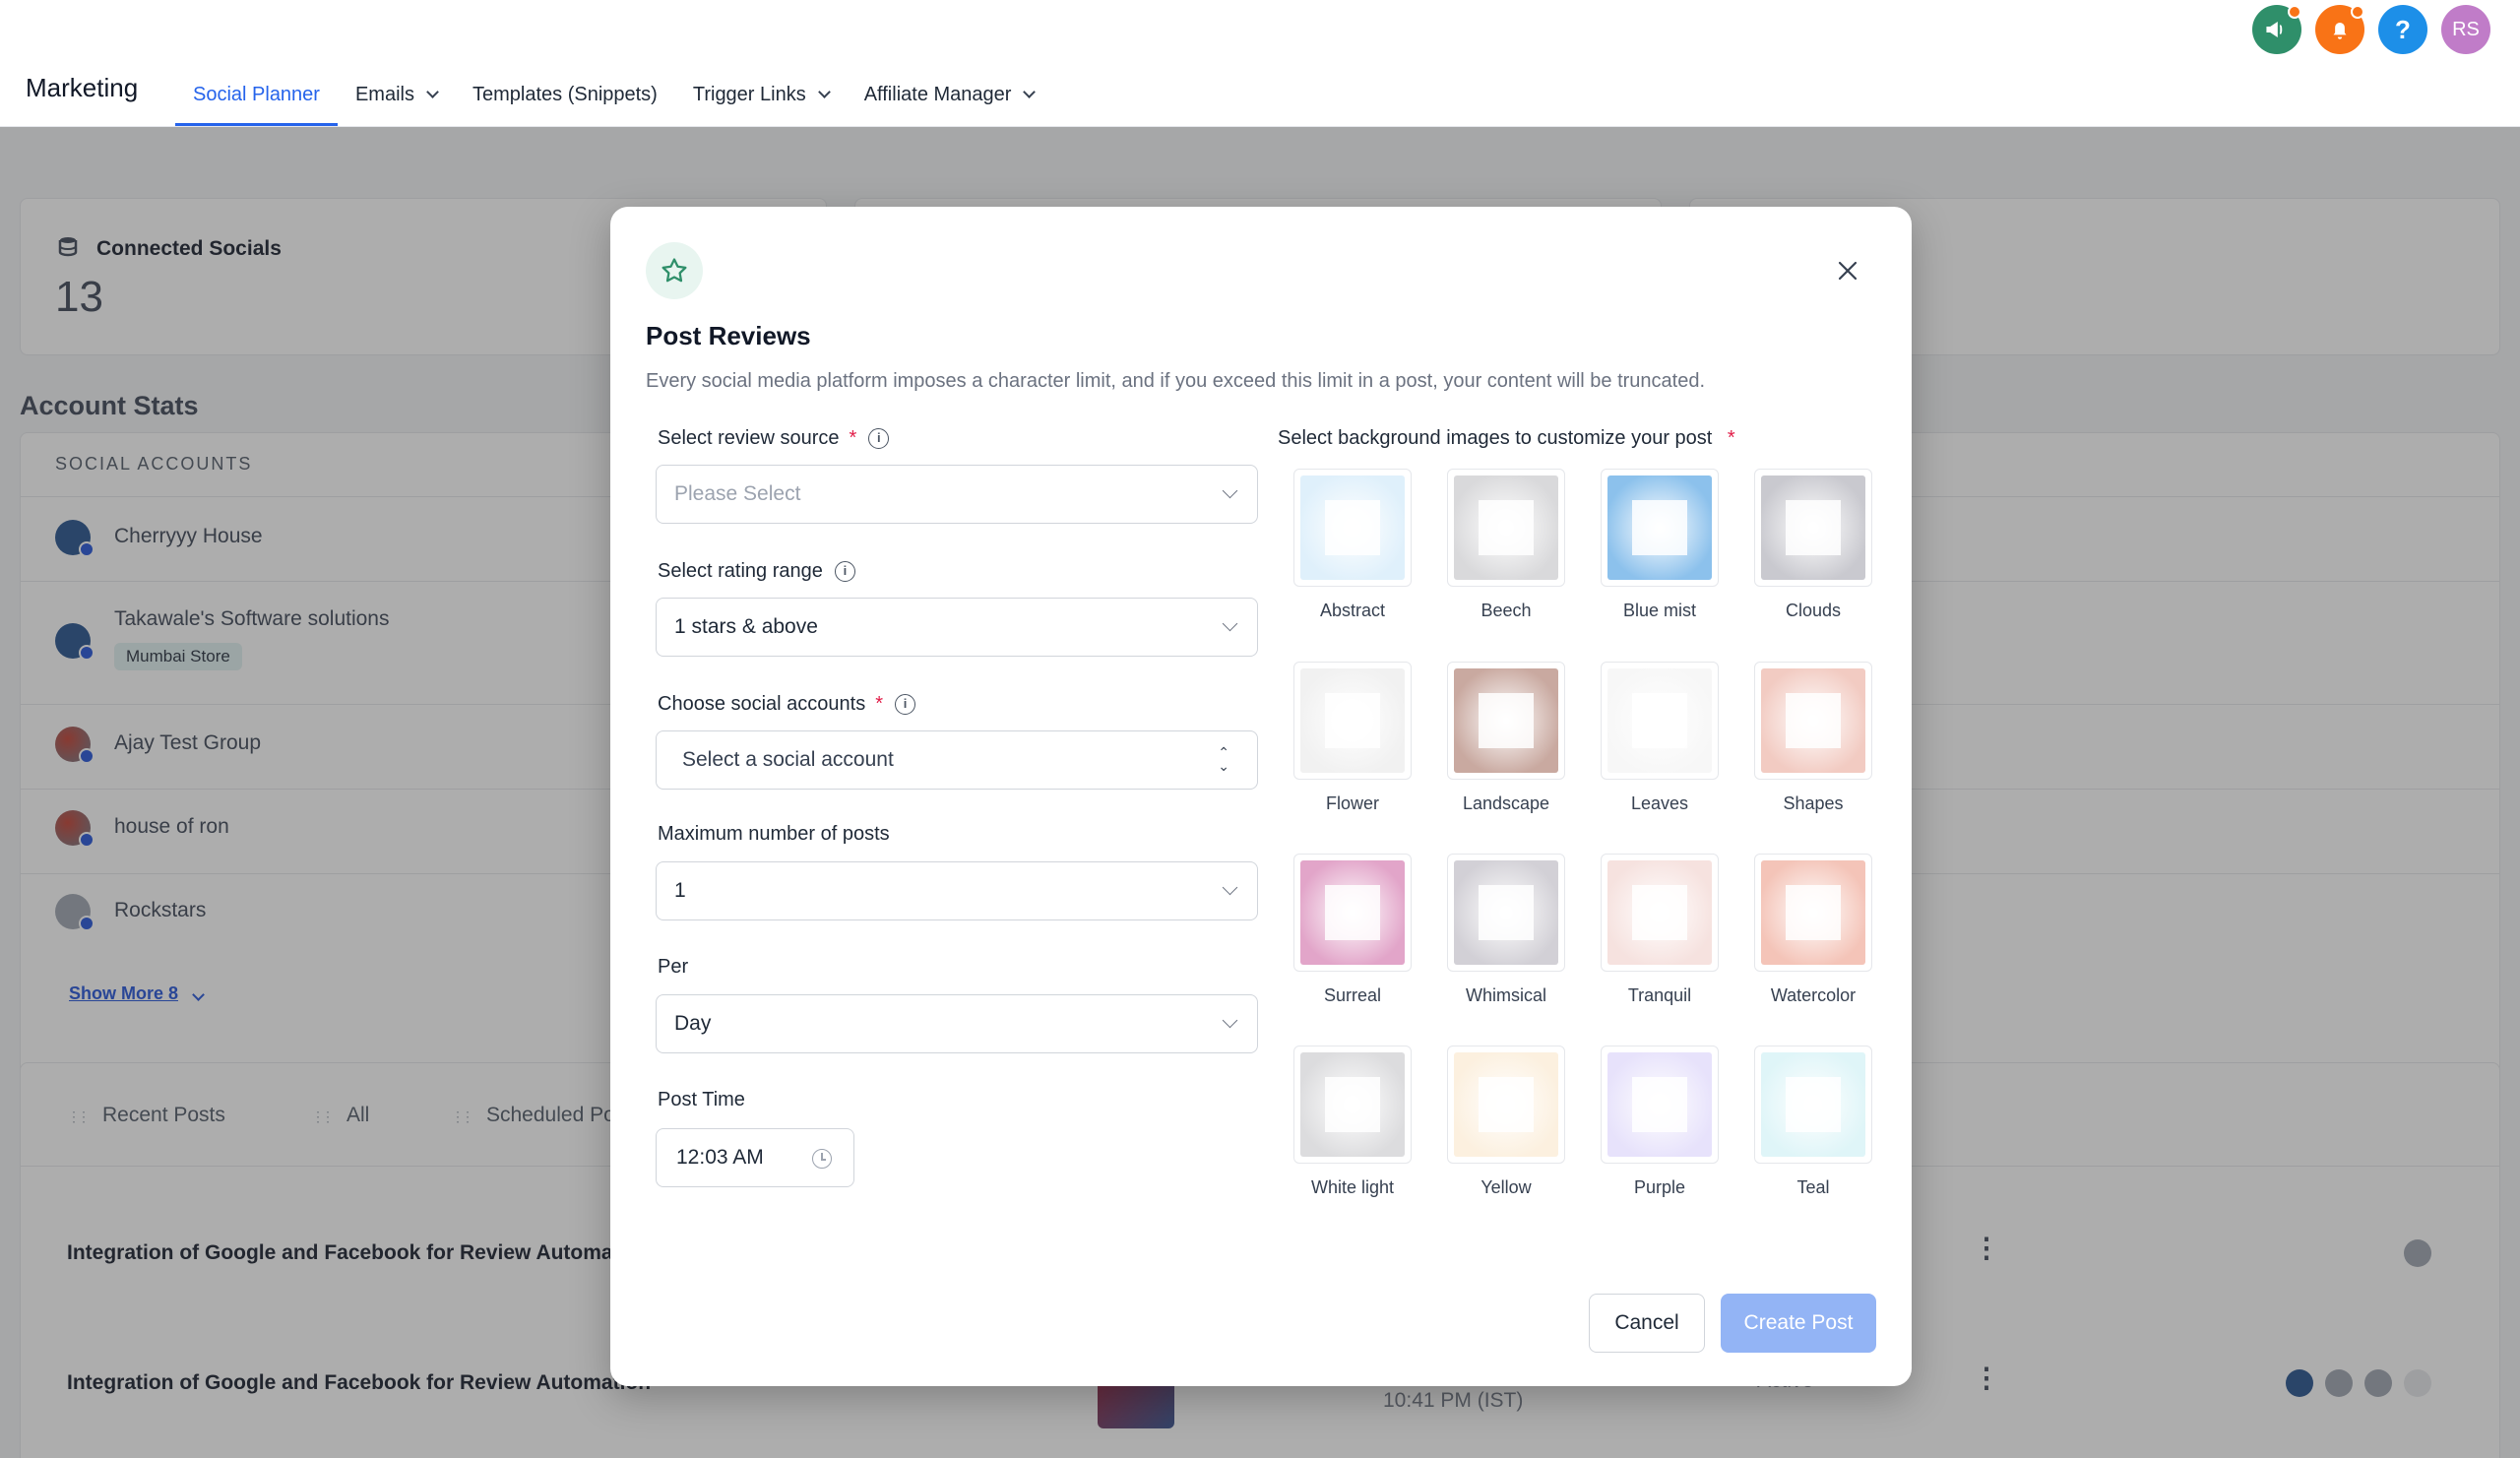 The width and height of the screenshot is (2520, 1458). What do you see at coordinates (755, 1157) in the screenshot?
I see `post-time-input: 12:03 AM` at bounding box center [755, 1157].